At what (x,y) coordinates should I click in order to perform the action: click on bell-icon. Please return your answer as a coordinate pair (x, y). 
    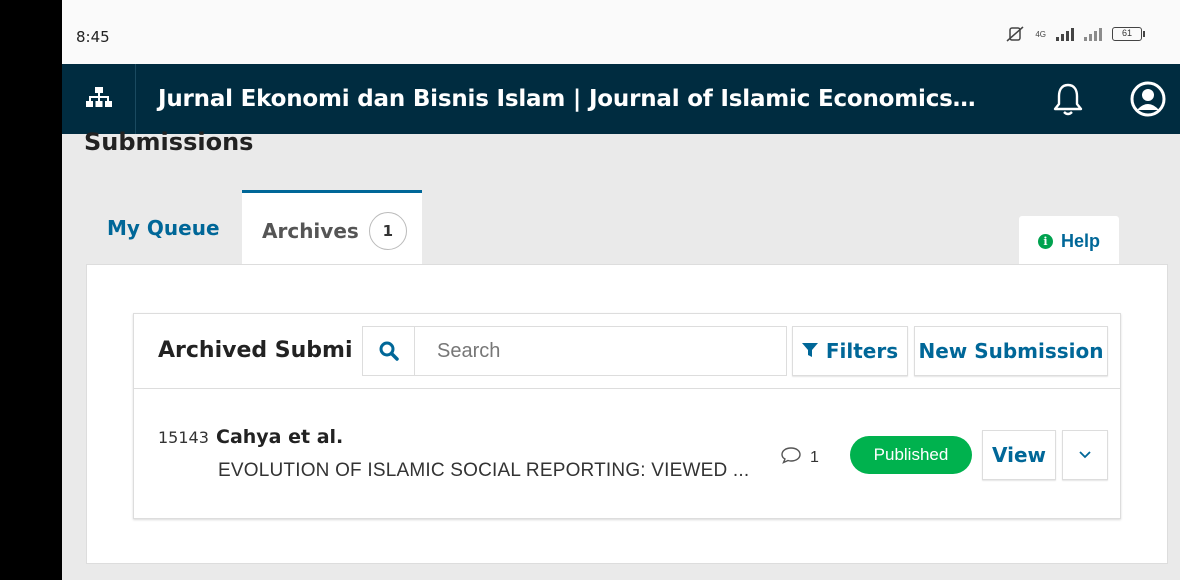
    Looking at the image, I should click on (1068, 101).